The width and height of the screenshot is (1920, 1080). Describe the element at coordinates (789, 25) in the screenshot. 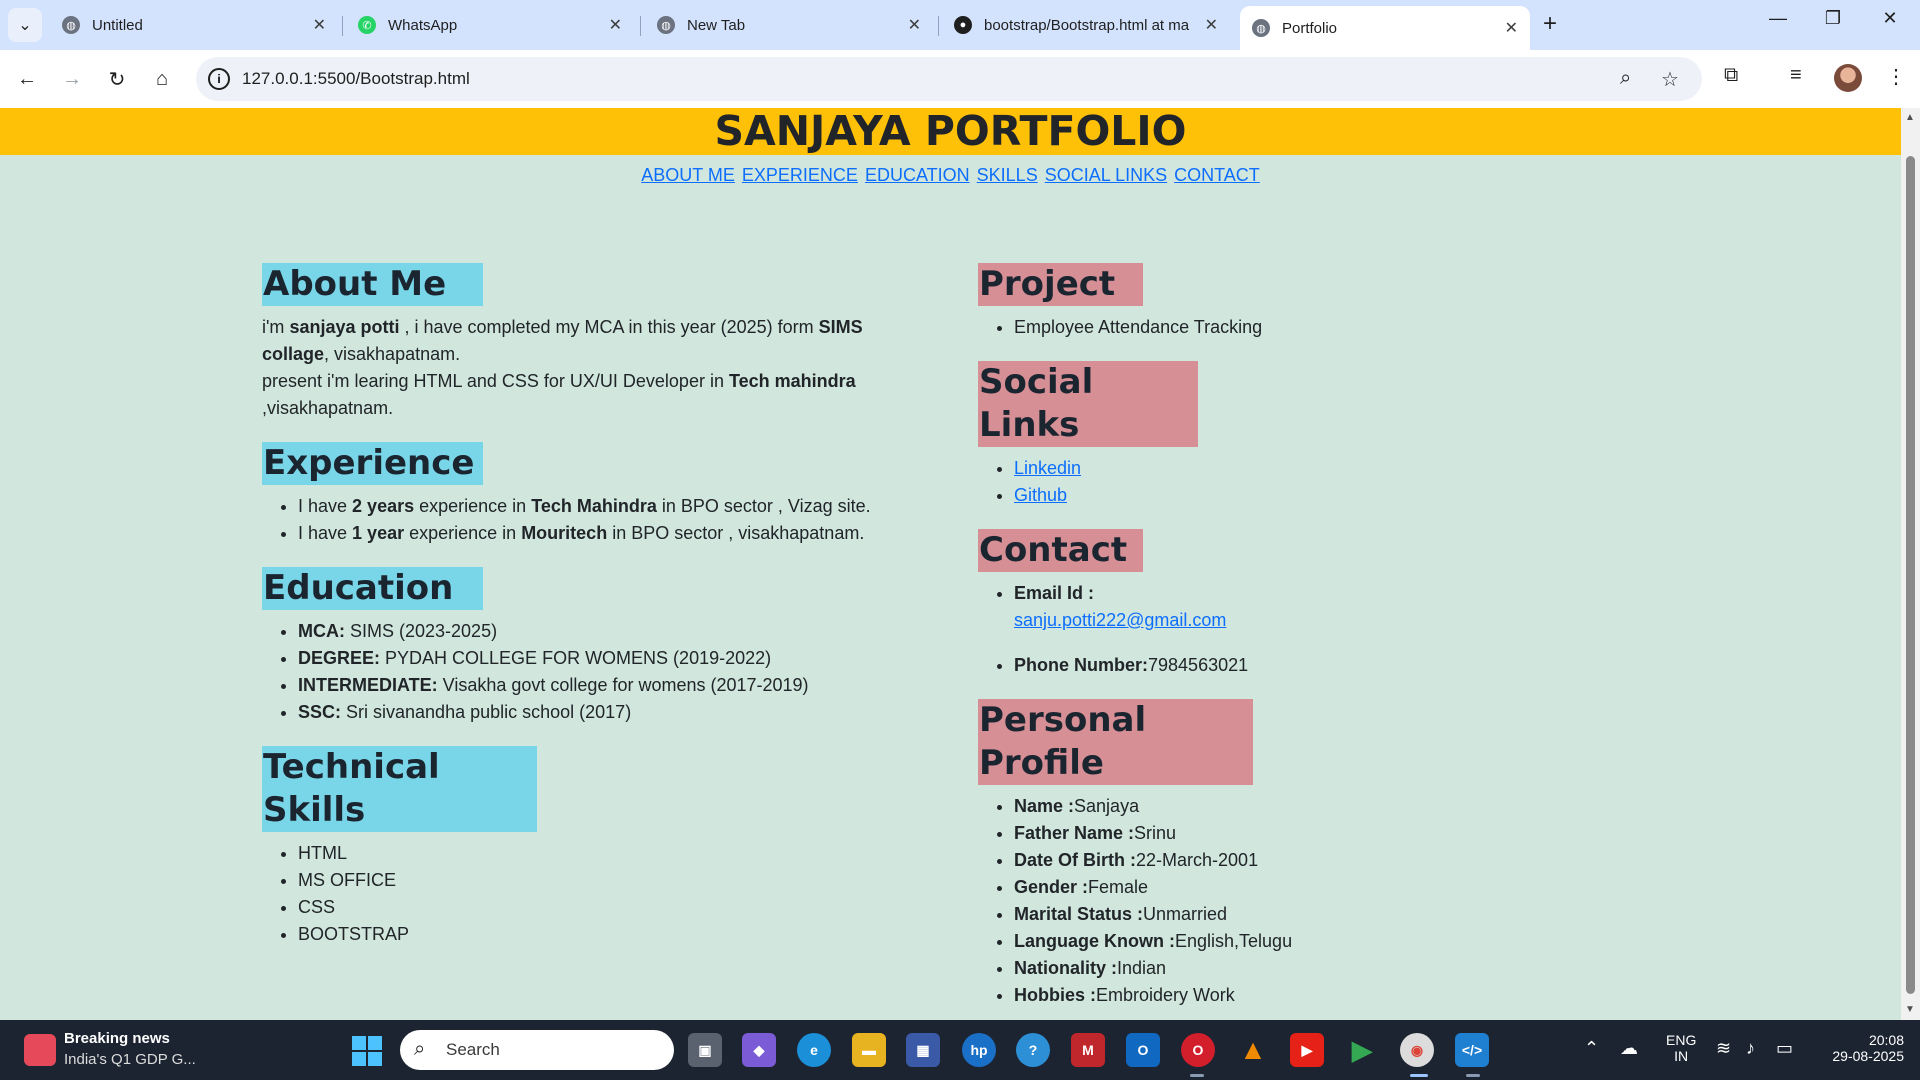

I see `tab-new-tab: ◍ New Tab ✕` at that location.